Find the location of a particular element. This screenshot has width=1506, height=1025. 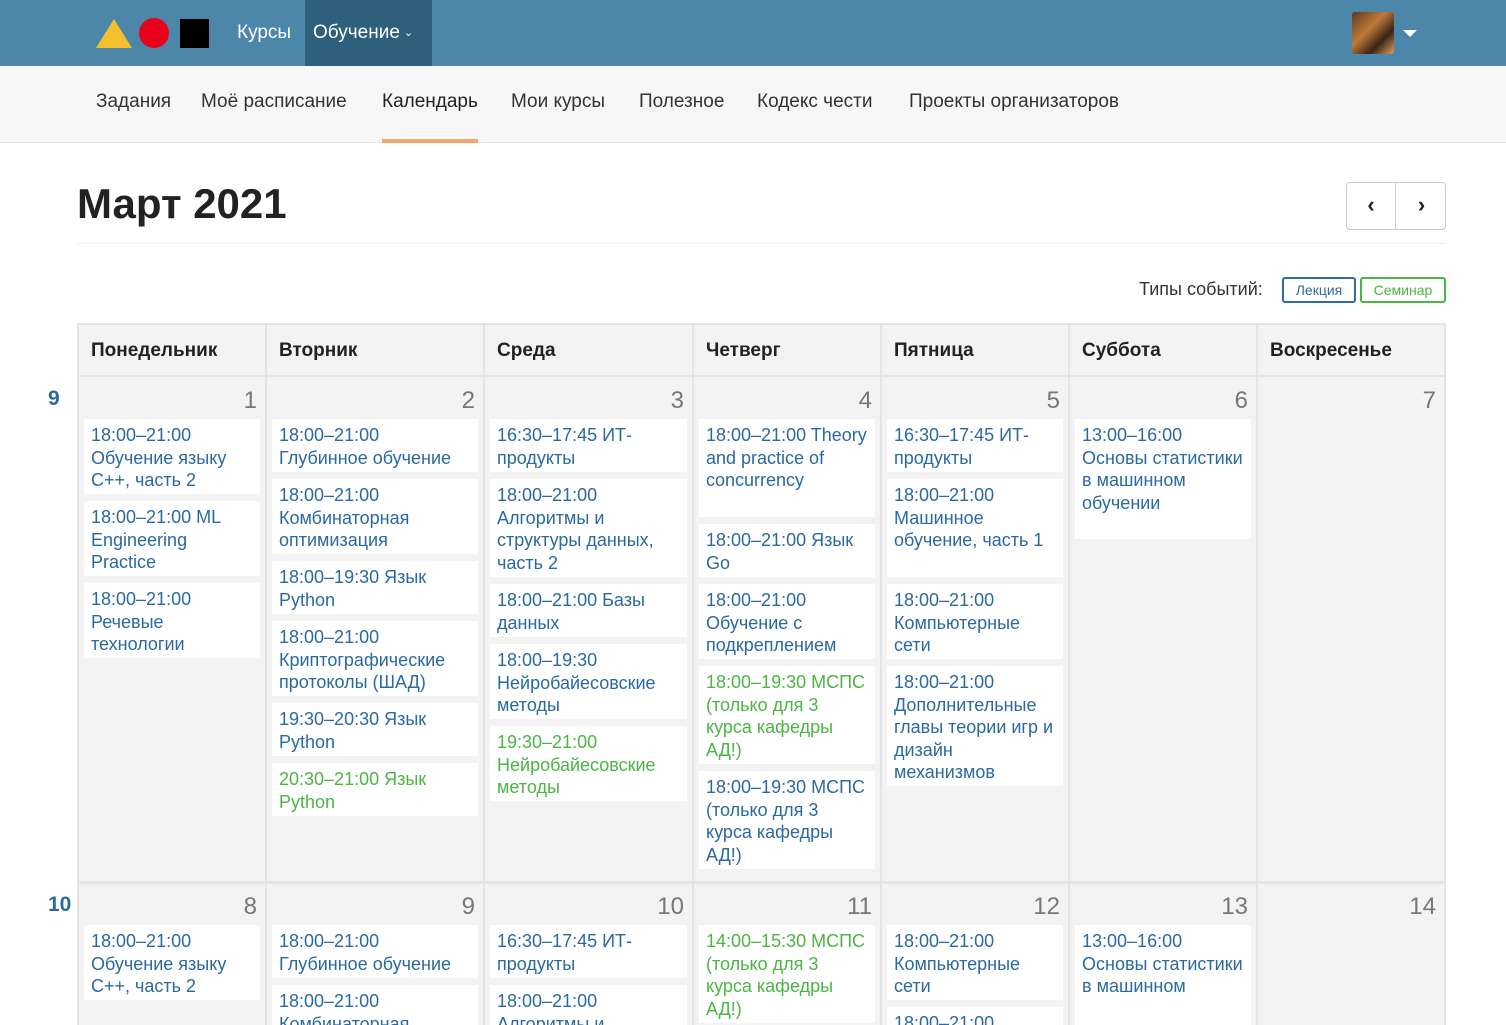

calendar-event: 18:00–21:00 Алгоритмы и is located at coordinates (588, 1005).